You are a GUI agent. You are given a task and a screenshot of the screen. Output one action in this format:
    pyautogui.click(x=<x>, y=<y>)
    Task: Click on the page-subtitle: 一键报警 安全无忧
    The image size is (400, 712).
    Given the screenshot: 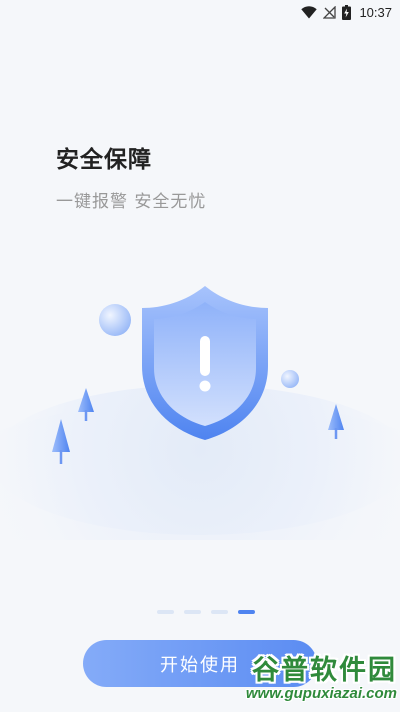 What is the action you would take?
    pyautogui.click(x=131, y=202)
    